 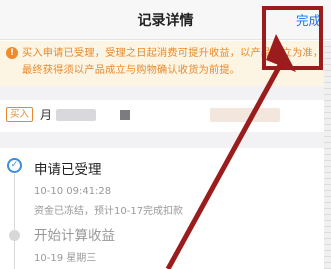 I want to click on pending-dot-icon, so click(x=14, y=235).